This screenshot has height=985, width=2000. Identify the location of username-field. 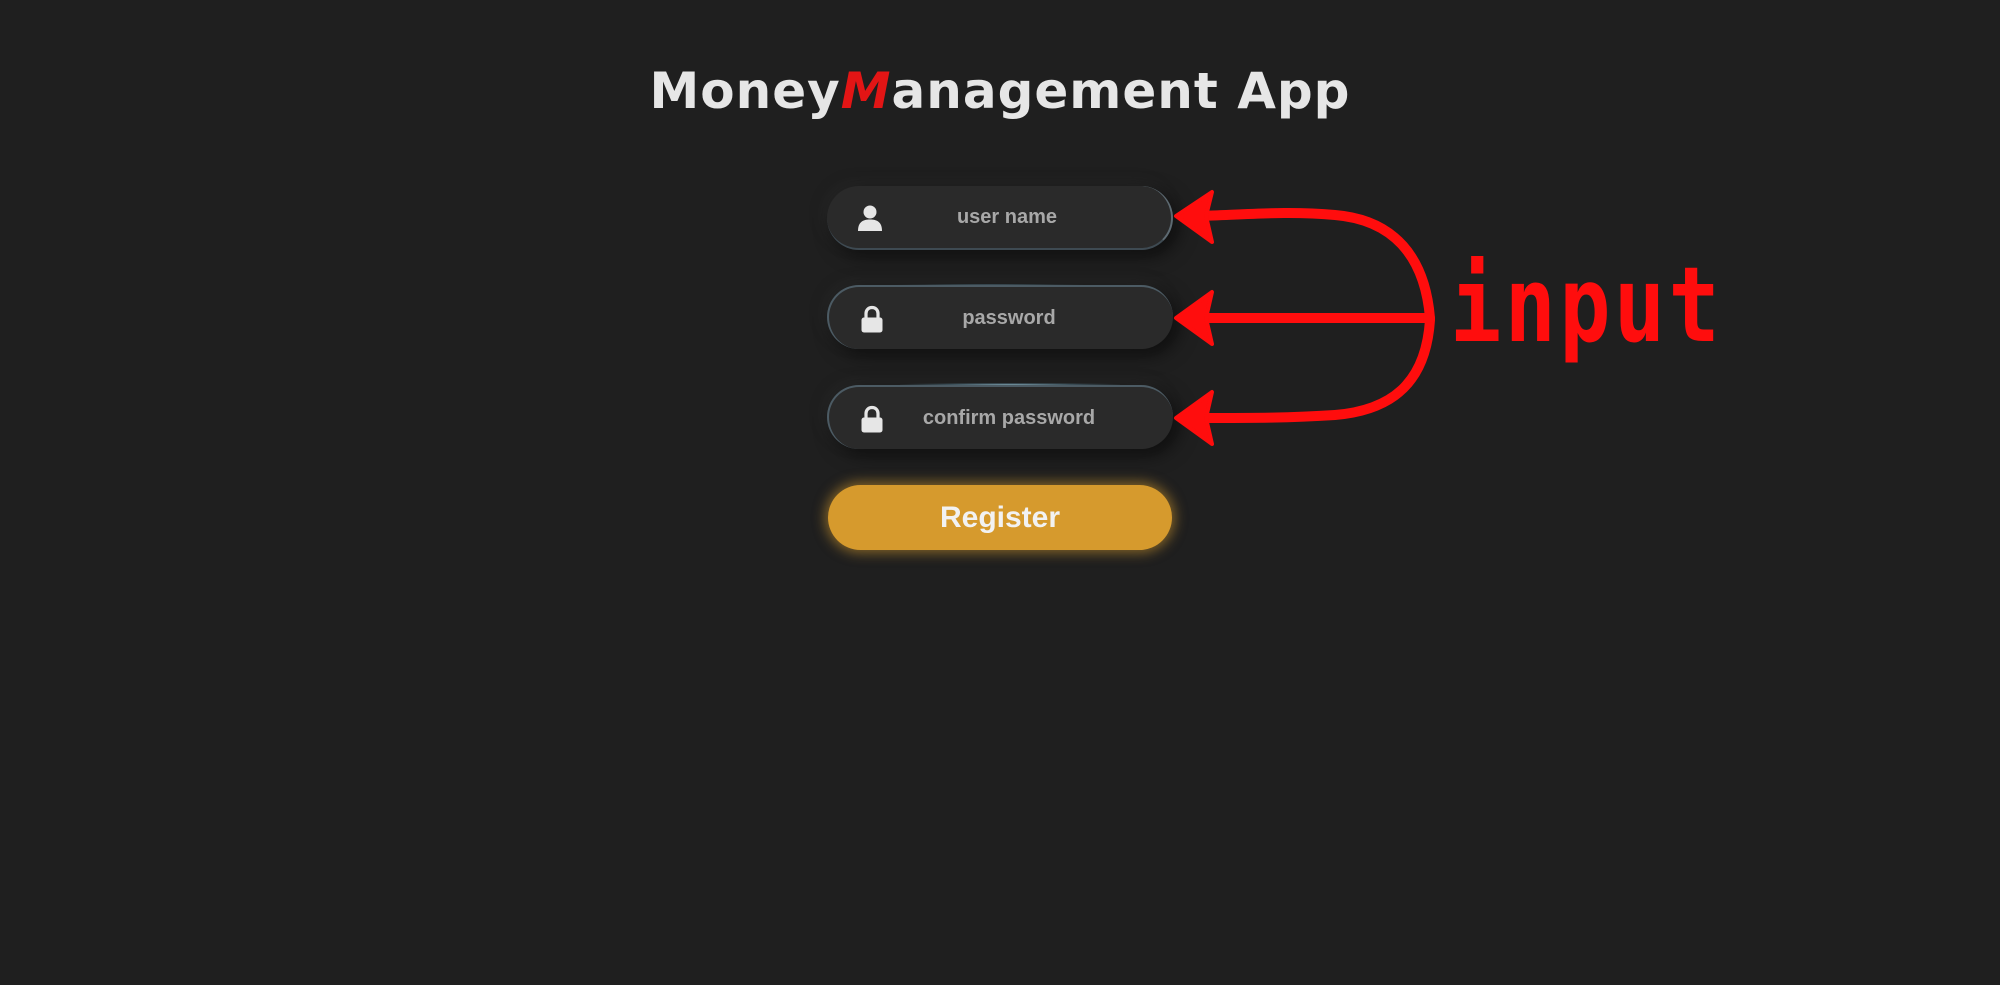
(1000, 218).